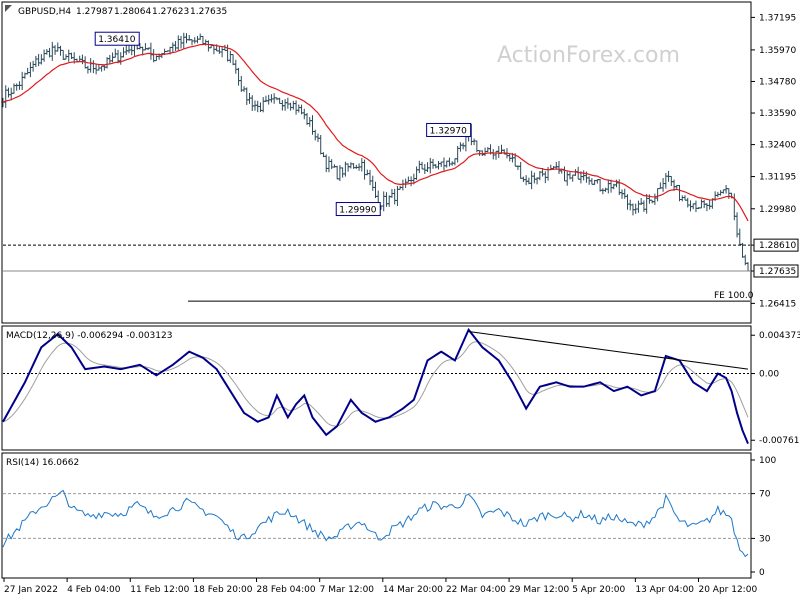  Describe the element at coordinates (765, 495) in the screenshot. I see `rsi-y-label: 70` at that location.